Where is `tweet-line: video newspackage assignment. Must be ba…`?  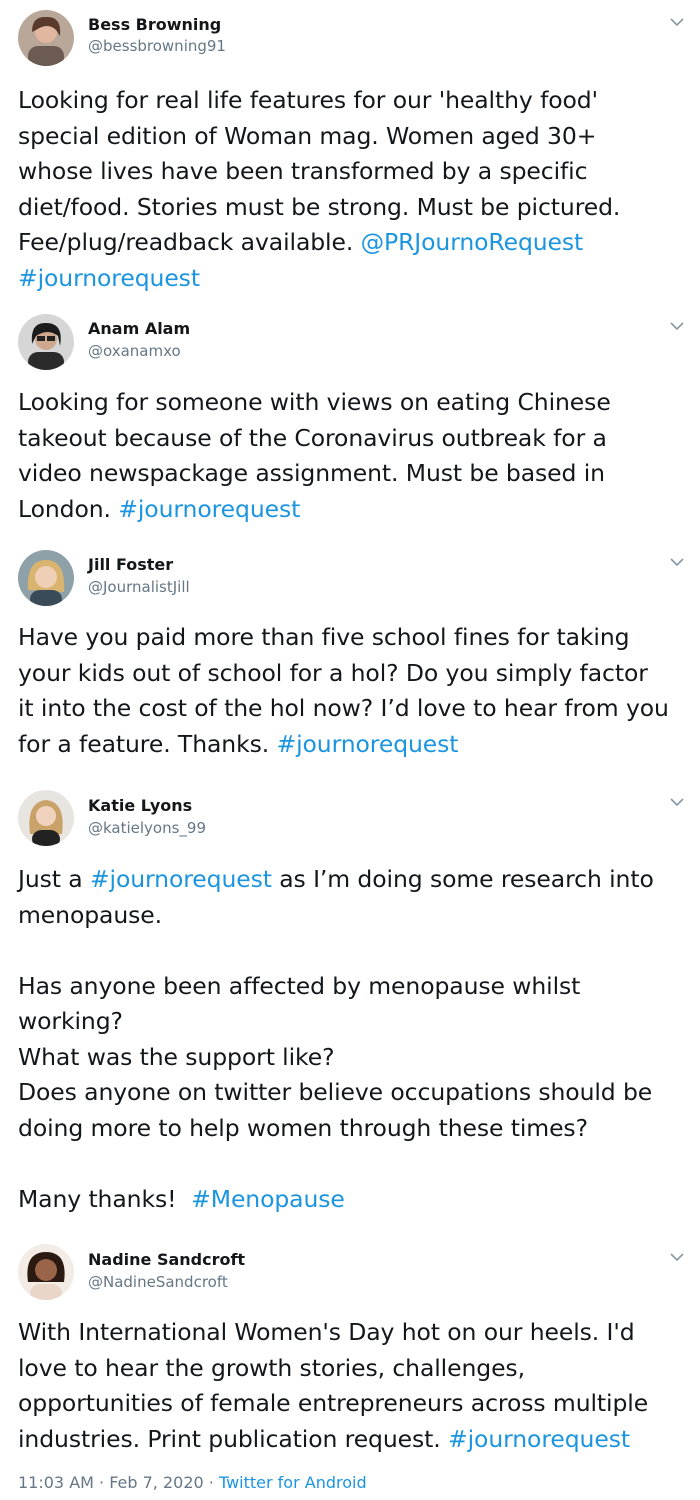
tweet-line: video newspackage assignment. Must be ba… is located at coordinates (311, 473).